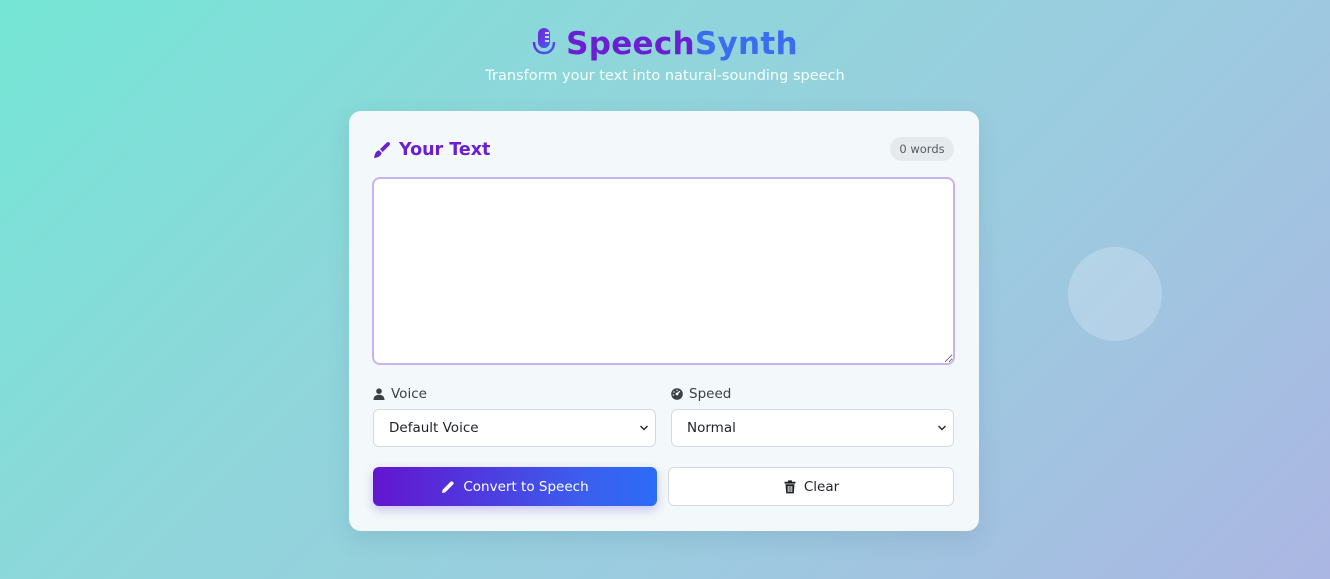 Image resolution: width=1330 pixels, height=579 pixels. I want to click on card-title: Your Text, so click(431, 150).